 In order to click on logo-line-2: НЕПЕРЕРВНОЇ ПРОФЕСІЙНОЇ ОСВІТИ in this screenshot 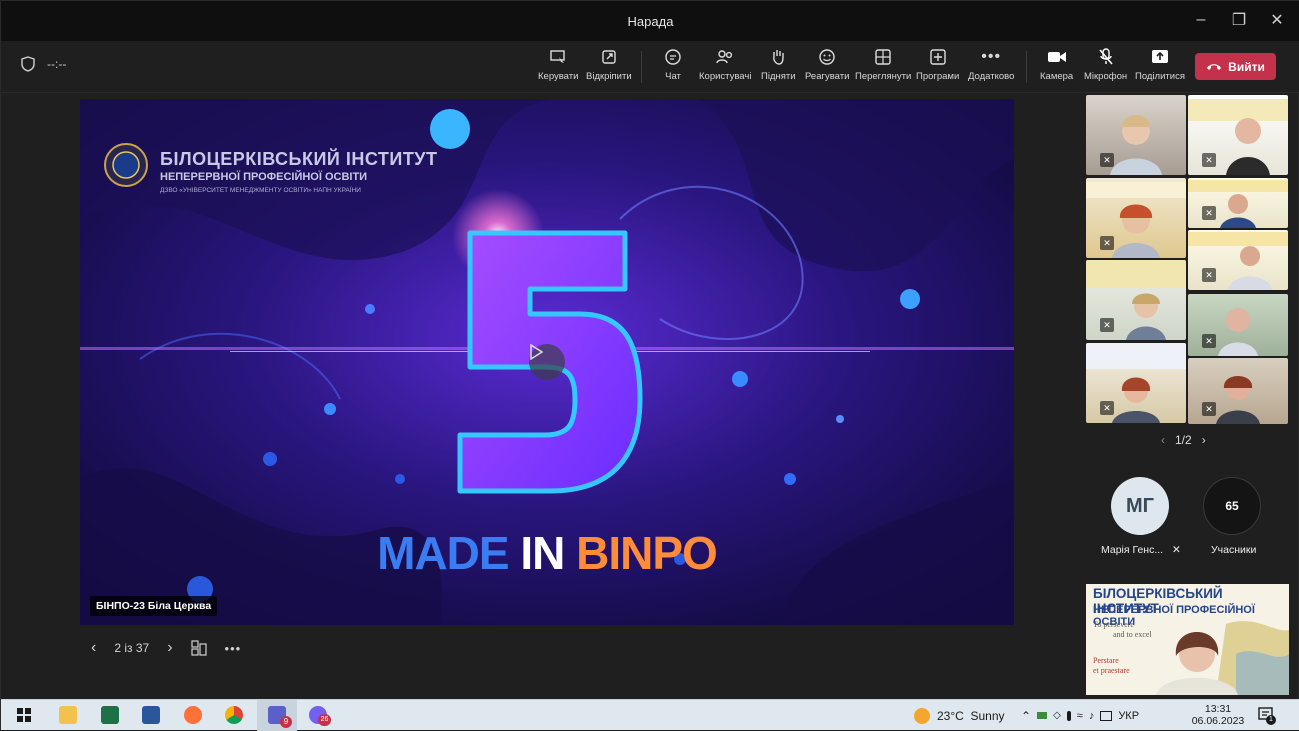, I will do `click(264, 177)`.